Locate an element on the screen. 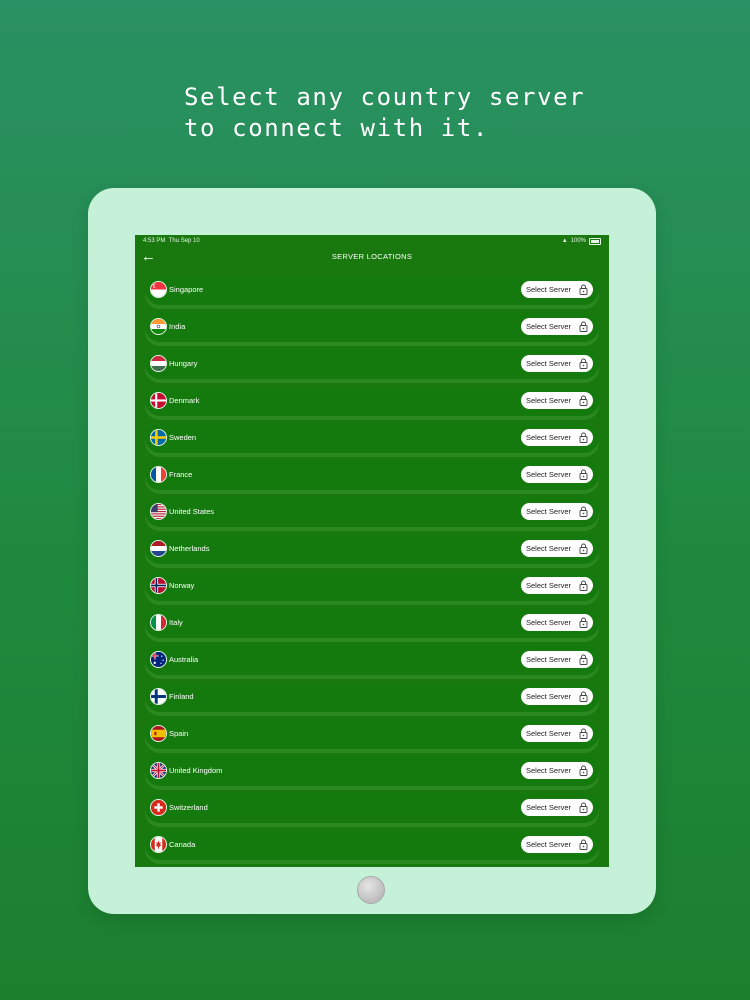 The height and width of the screenshot is (1000, 750). france-flag-icon is located at coordinates (158, 474).